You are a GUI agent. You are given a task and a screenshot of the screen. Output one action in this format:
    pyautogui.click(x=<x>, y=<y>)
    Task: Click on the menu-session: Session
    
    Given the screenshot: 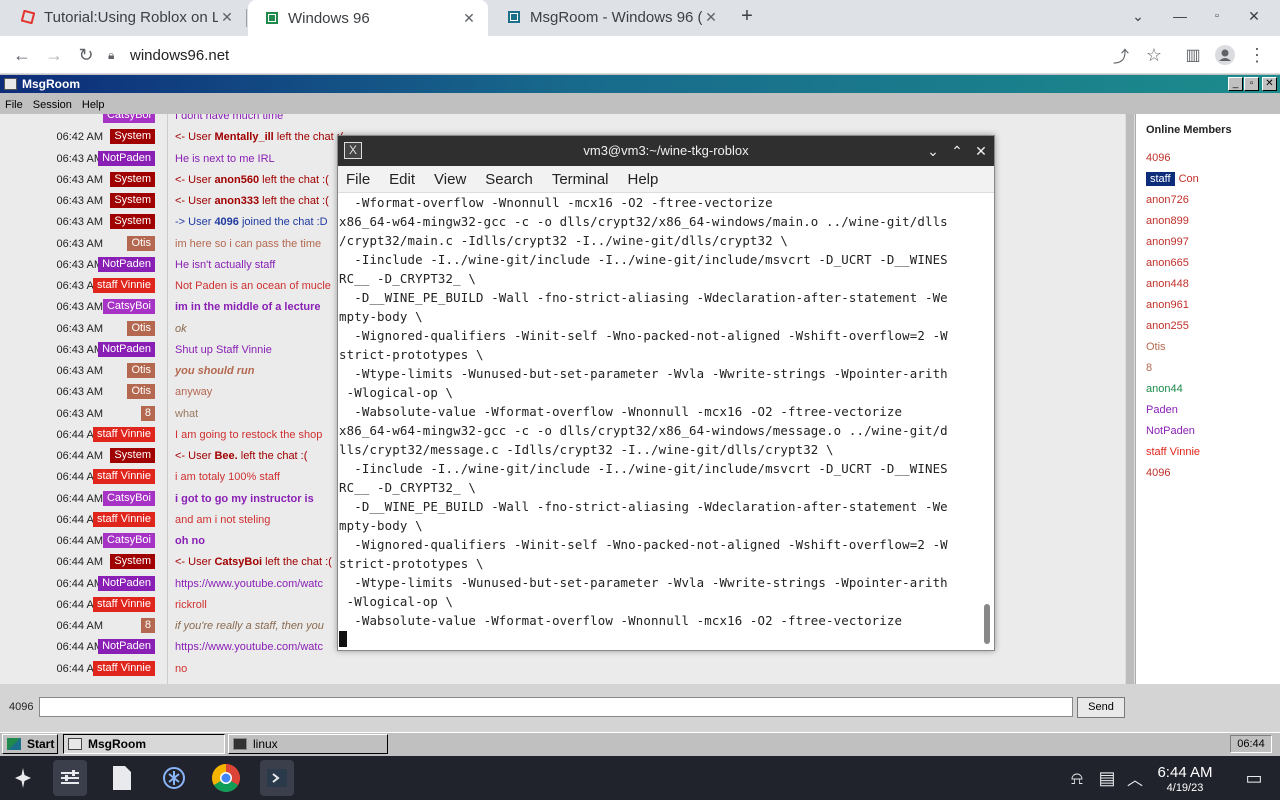 What is the action you would take?
    pyautogui.click(x=52, y=105)
    